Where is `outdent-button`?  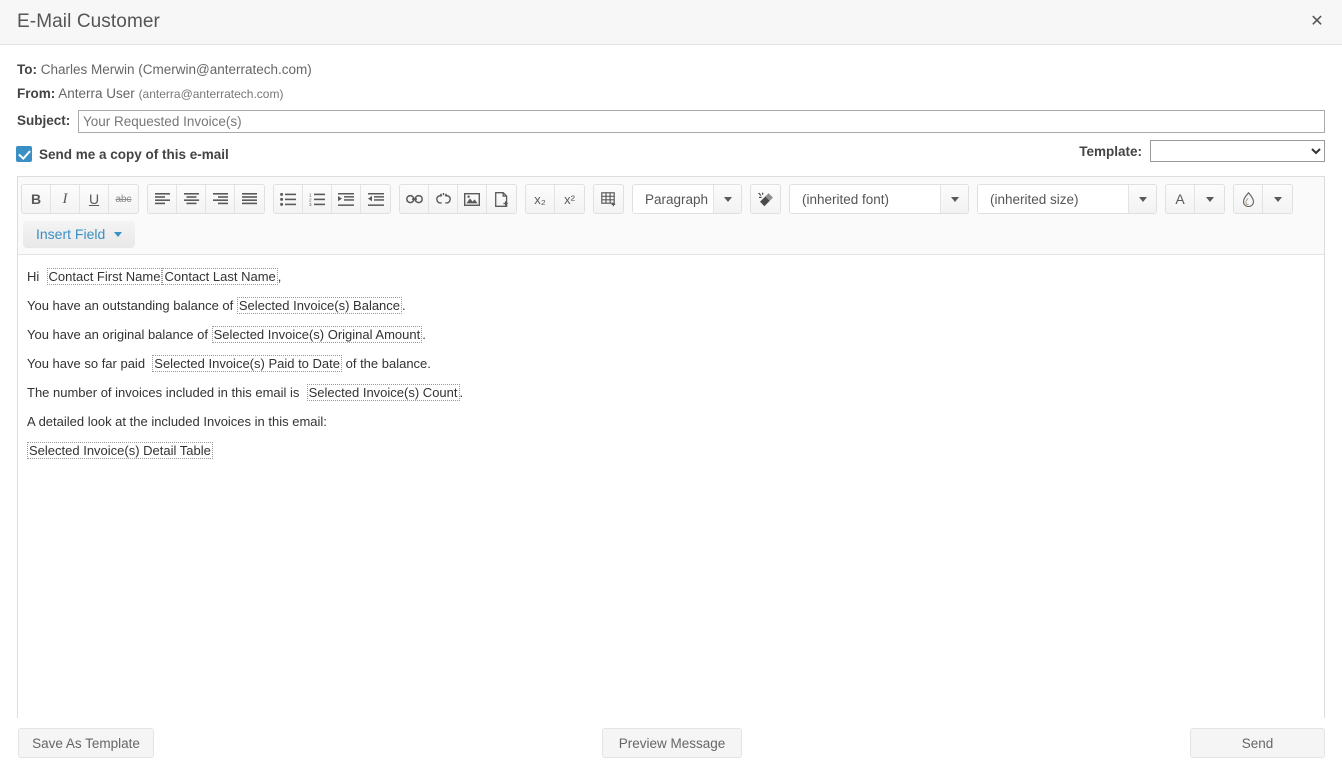
outdent-button is located at coordinates (375, 199).